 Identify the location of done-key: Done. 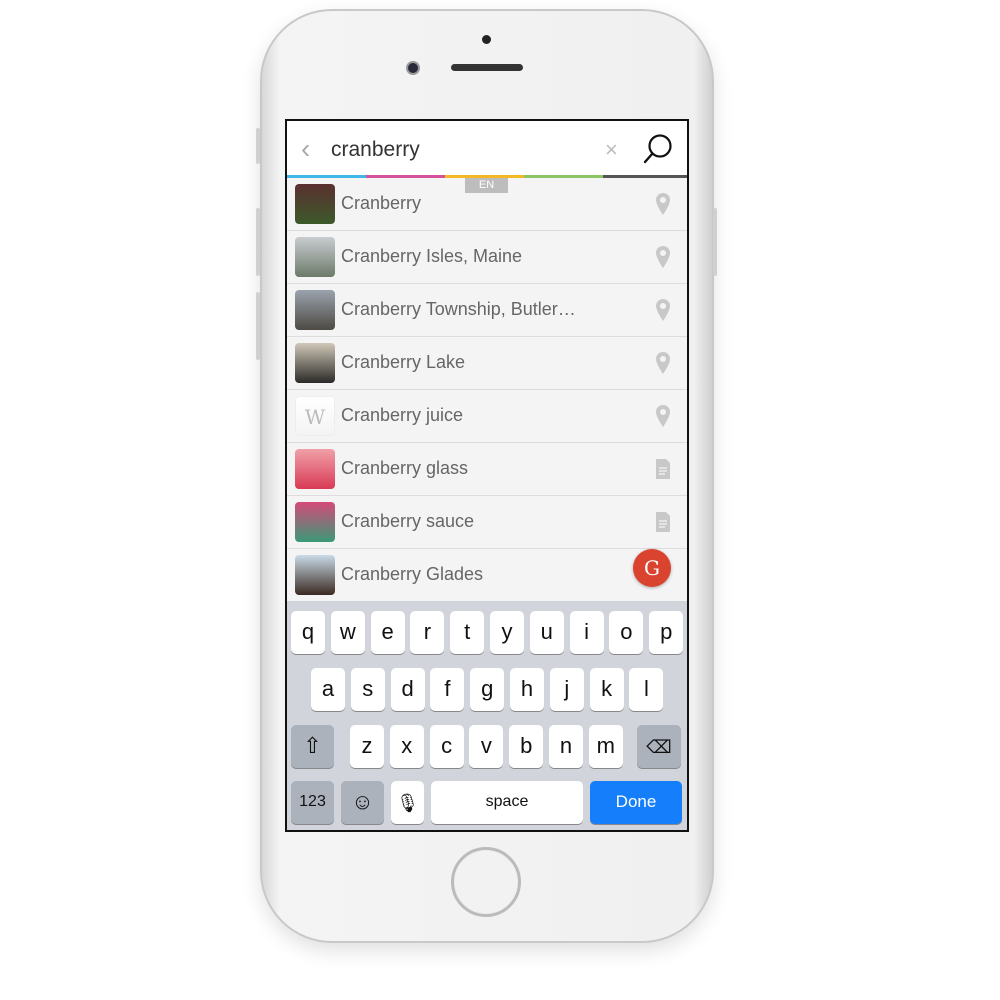
(636, 802).